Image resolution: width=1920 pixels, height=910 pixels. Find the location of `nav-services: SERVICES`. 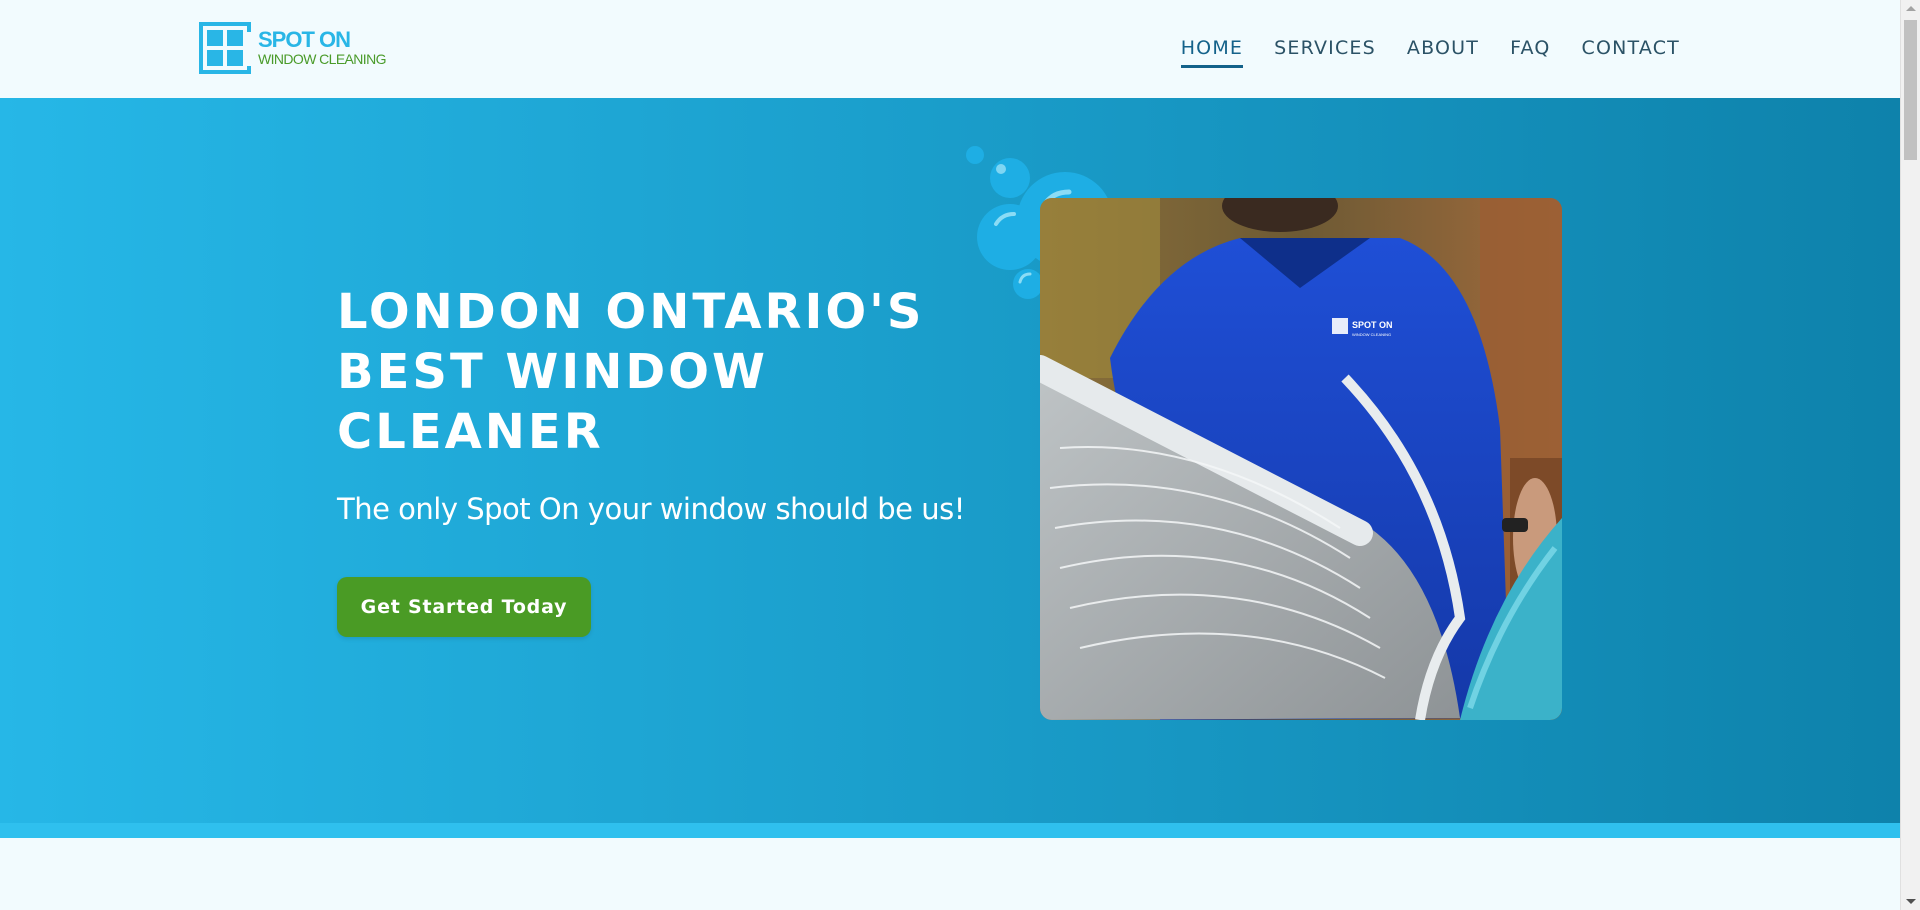

nav-services: SERVICES is located at coordinates (1325, 52).